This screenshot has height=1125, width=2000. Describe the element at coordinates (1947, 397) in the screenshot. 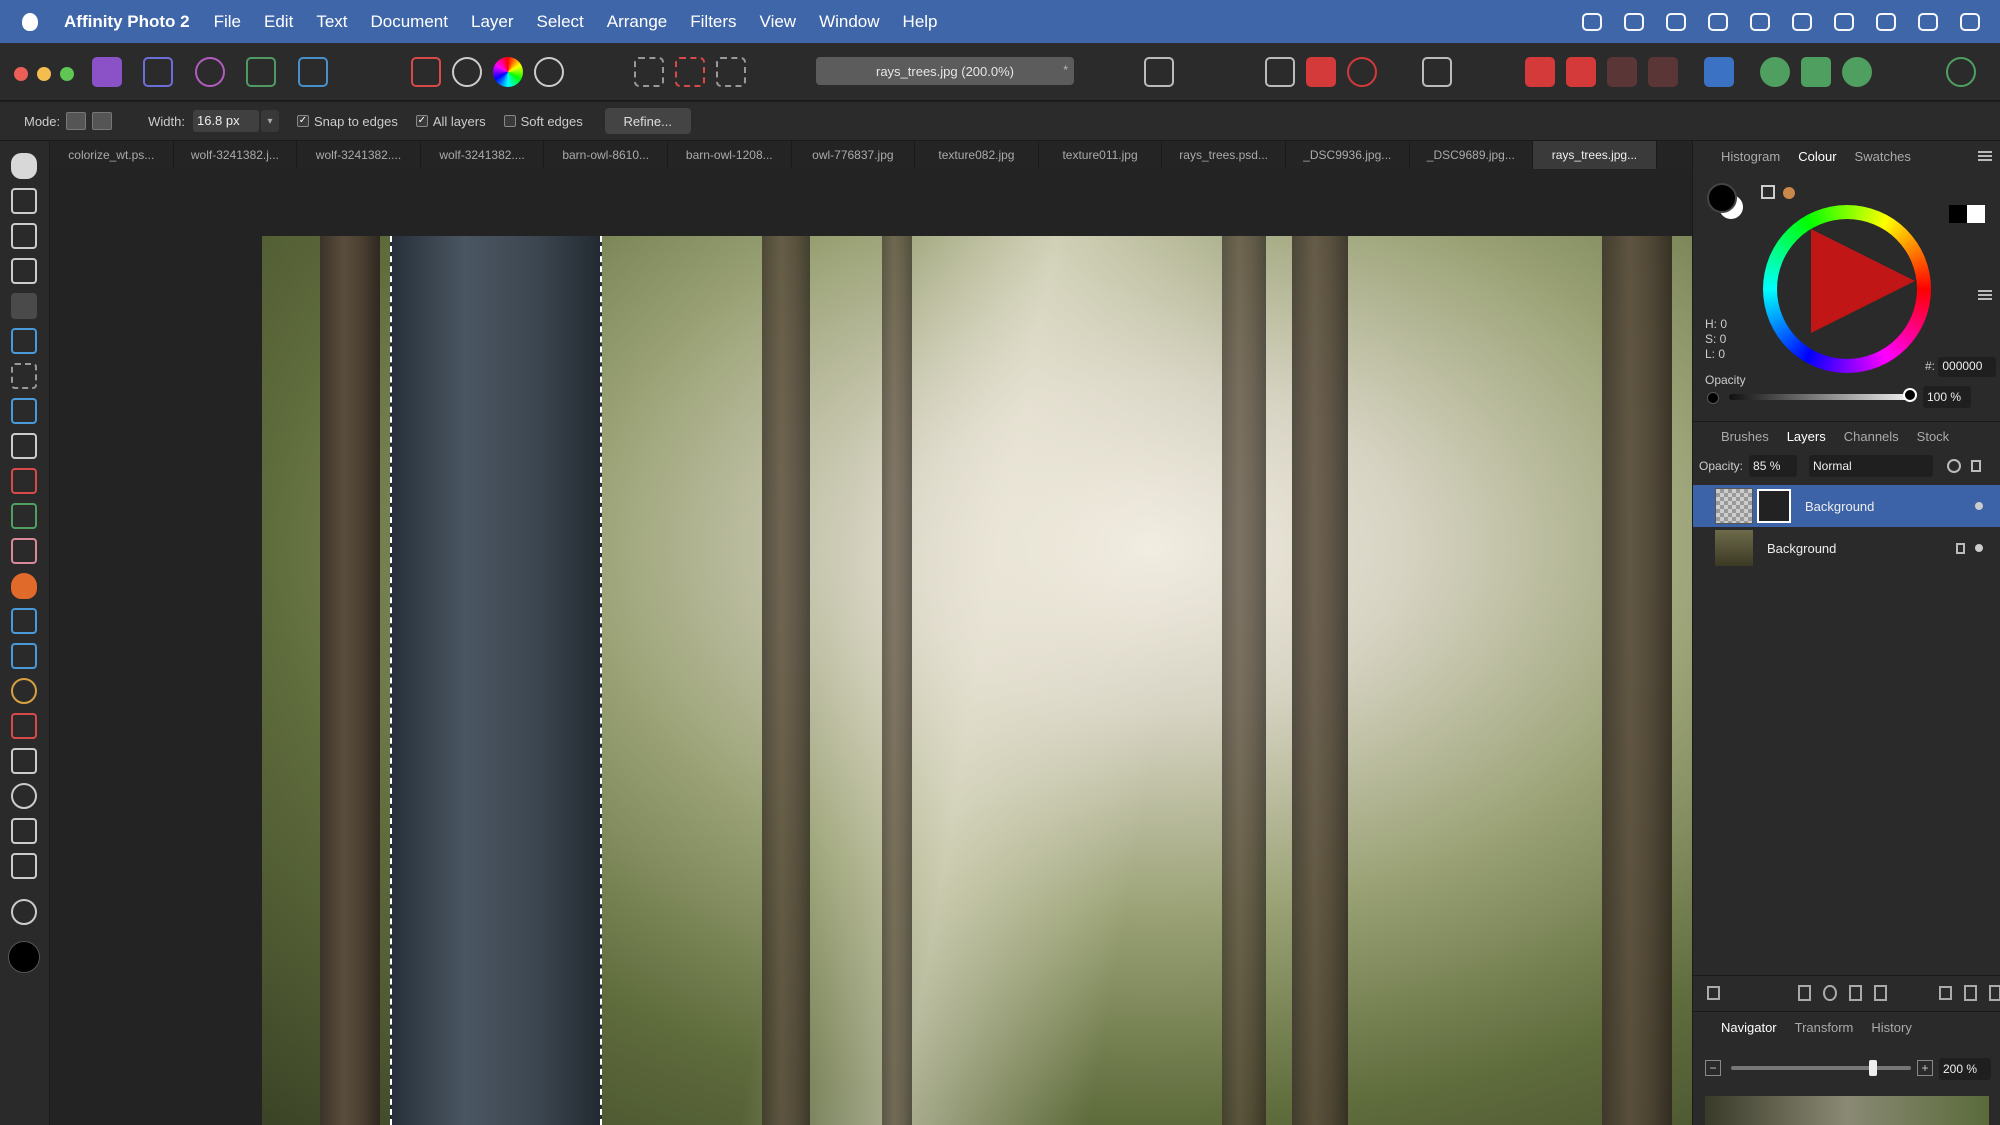

I see `colour-opacity-field: 100 %` at that location.